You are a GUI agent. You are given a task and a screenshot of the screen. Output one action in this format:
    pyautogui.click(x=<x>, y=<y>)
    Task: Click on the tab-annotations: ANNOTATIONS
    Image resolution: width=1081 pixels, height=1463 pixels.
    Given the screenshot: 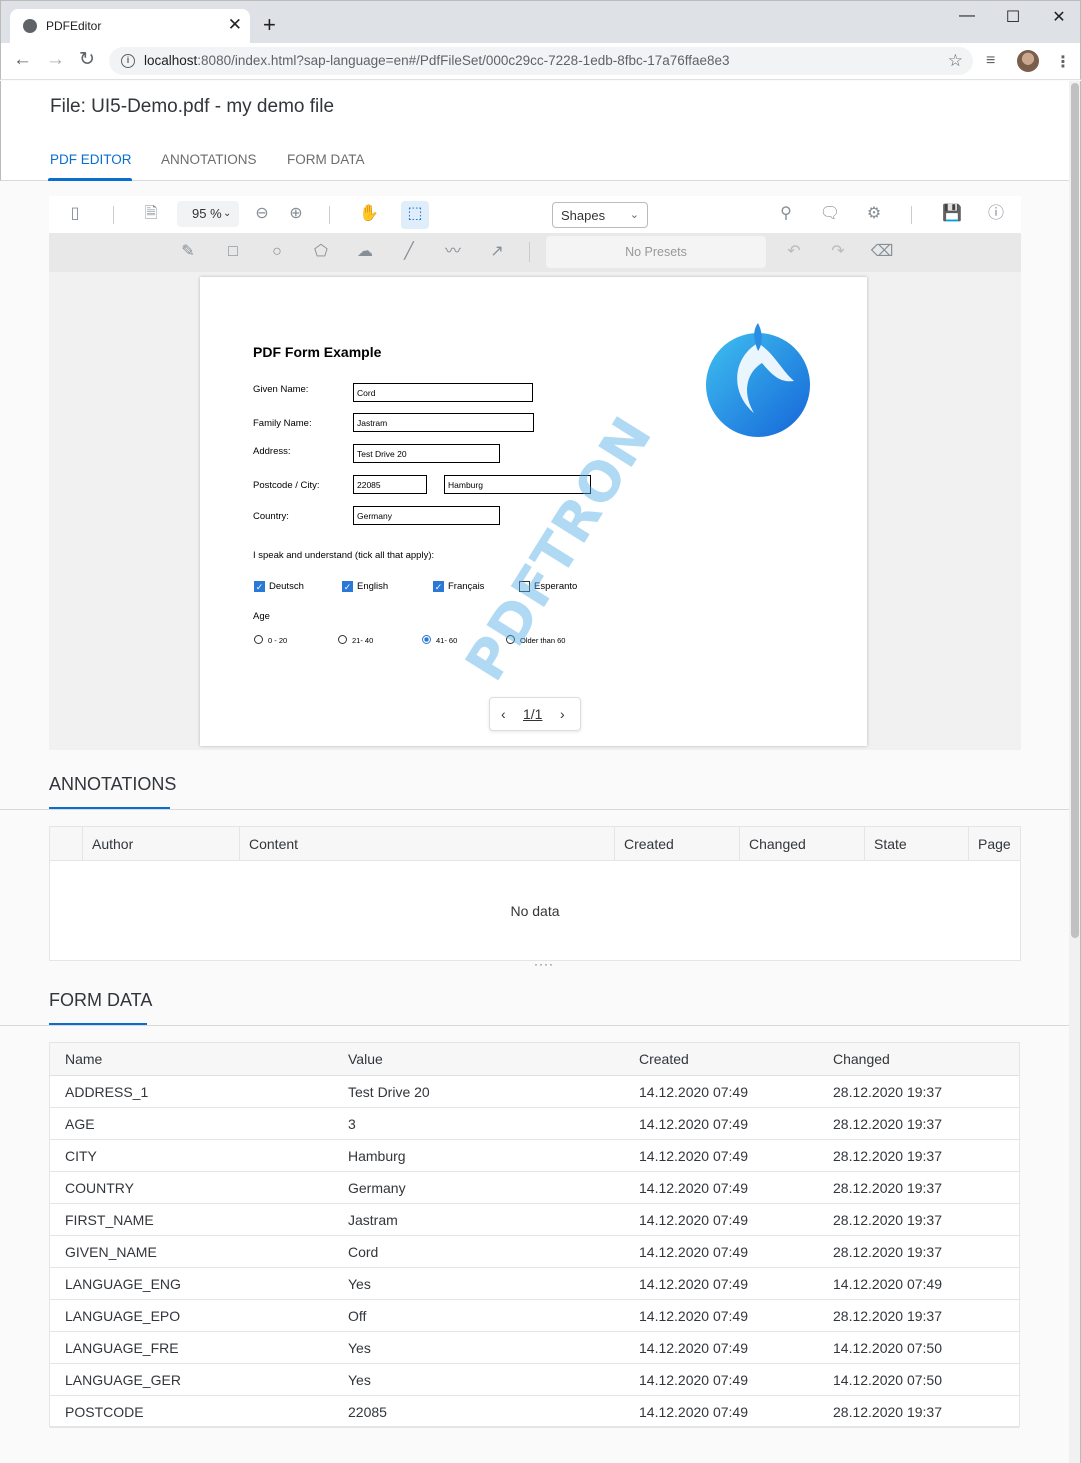 What is the action you would take?
    pyautogui.click(x=209, y=159)
    